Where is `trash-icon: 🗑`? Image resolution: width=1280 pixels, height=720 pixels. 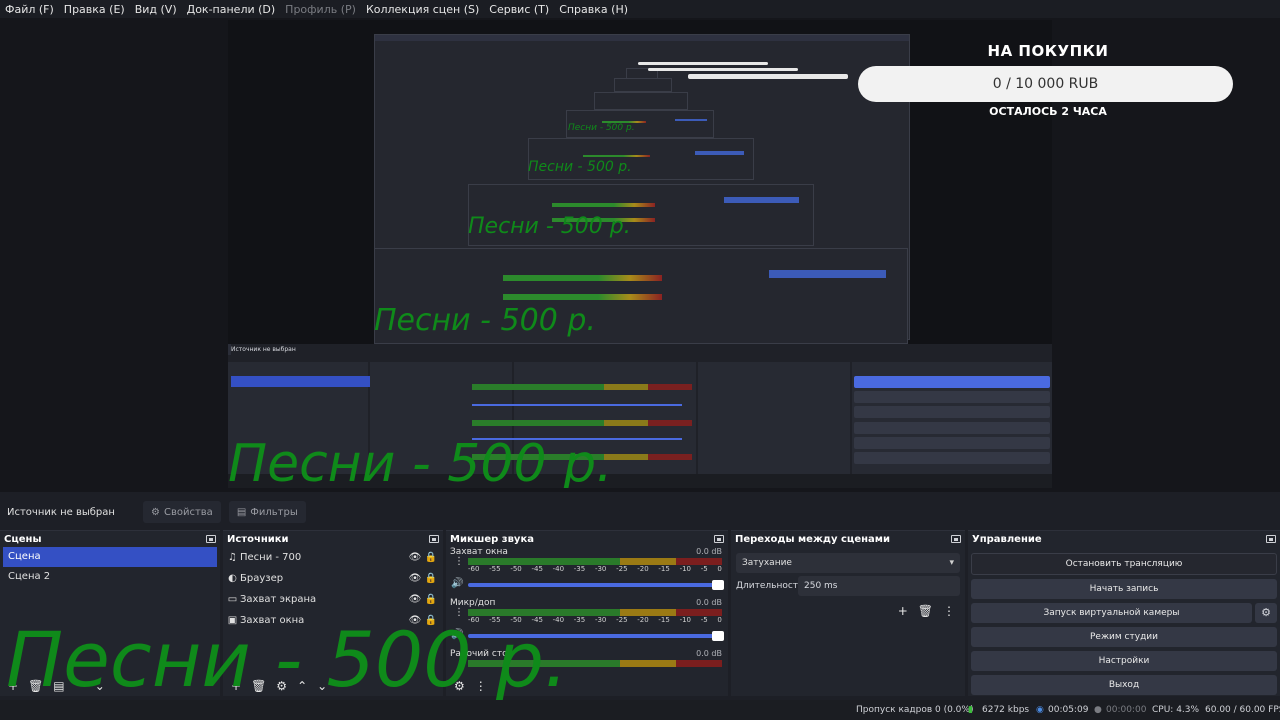
trash-icon: 🗑 is located at coordinates (925, 611).